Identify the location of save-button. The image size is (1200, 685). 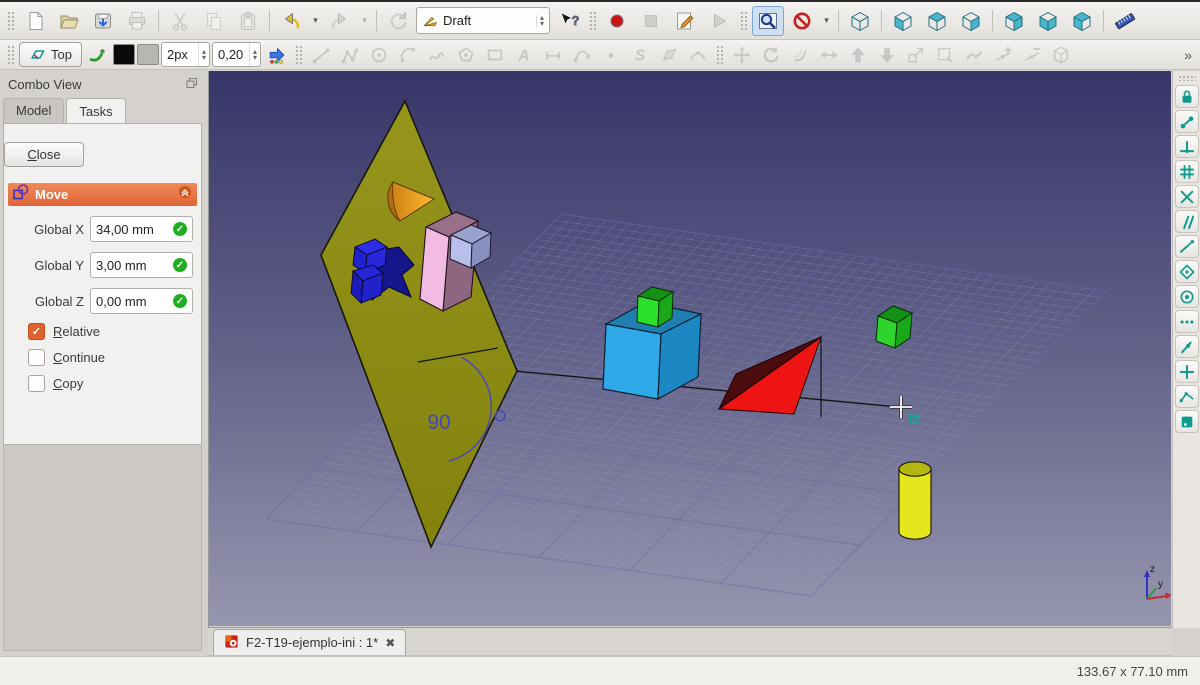
(103, 21).